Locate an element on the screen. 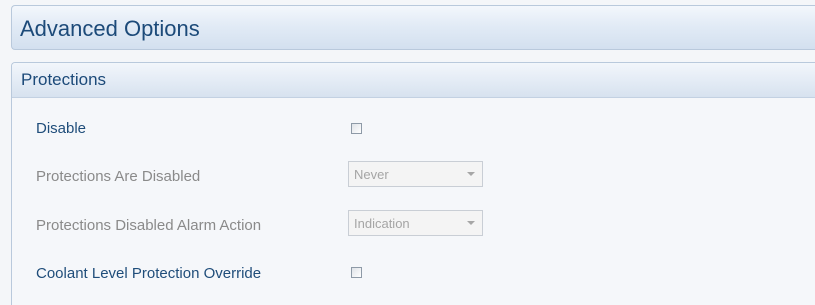 The width and height of the screenshot is (815, 305). coolant-level-protection-override-label: Coolant Level Protection Override is located at coordinates (149, 273).